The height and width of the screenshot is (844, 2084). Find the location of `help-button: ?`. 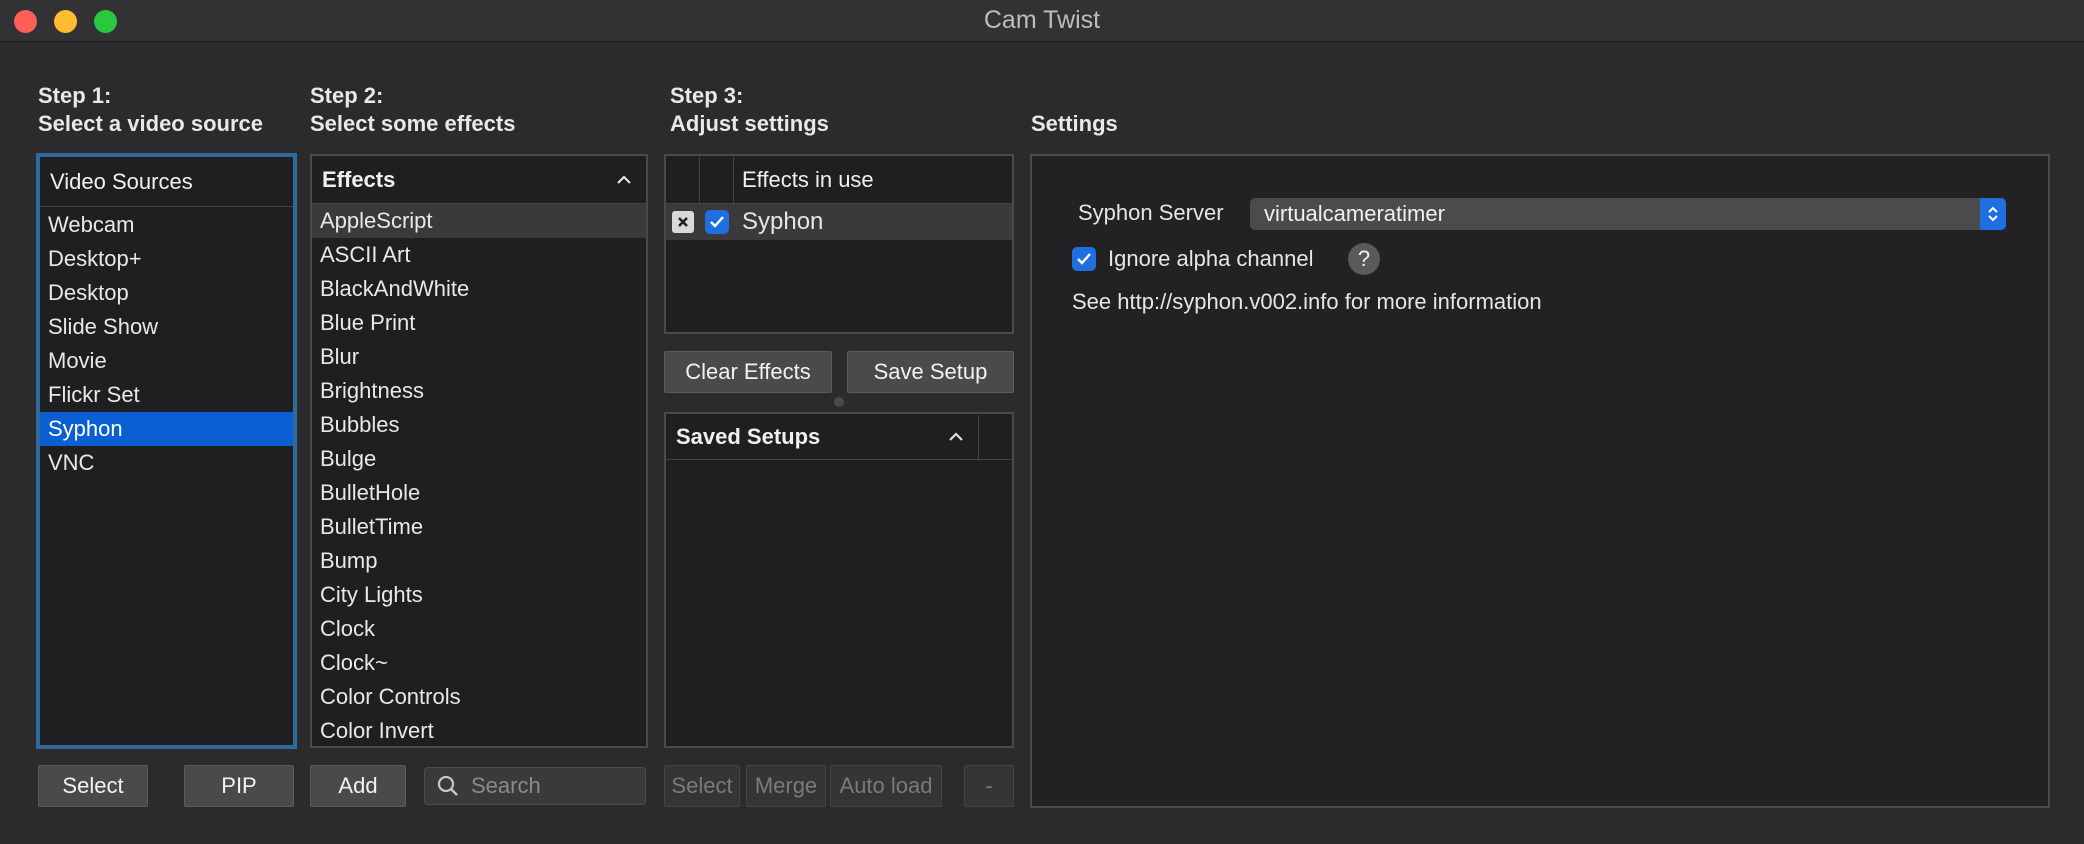

help-button: ? is located at coordinates (1364, 259).